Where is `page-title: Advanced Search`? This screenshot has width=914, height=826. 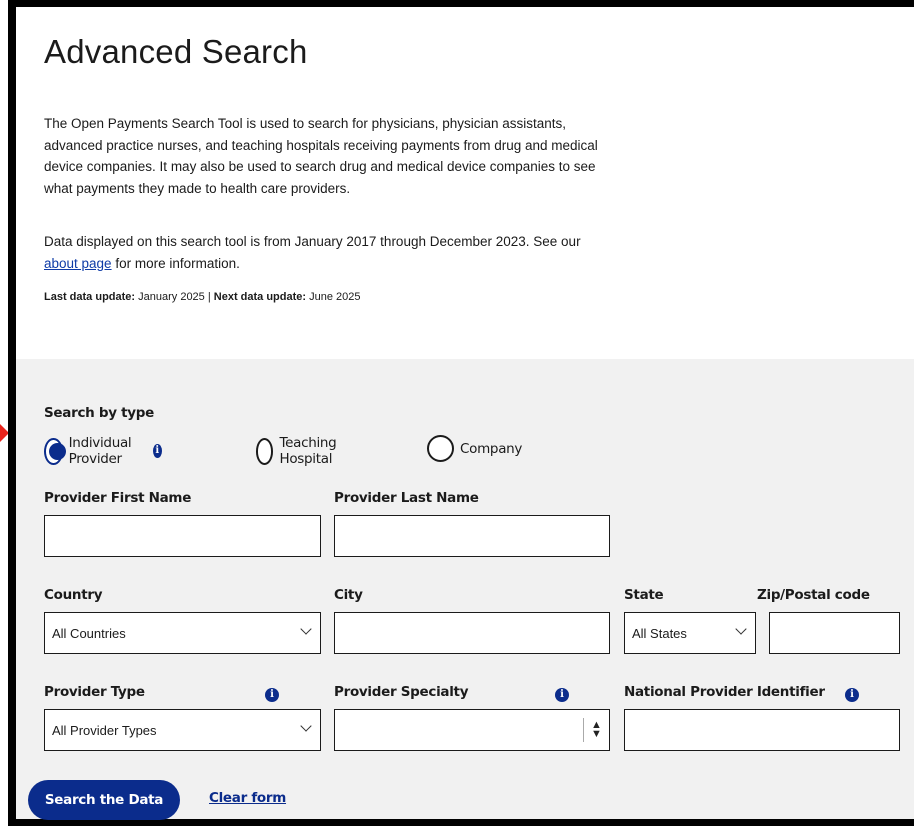
page-title: Advanced Search is located at coordinates (176, 51).